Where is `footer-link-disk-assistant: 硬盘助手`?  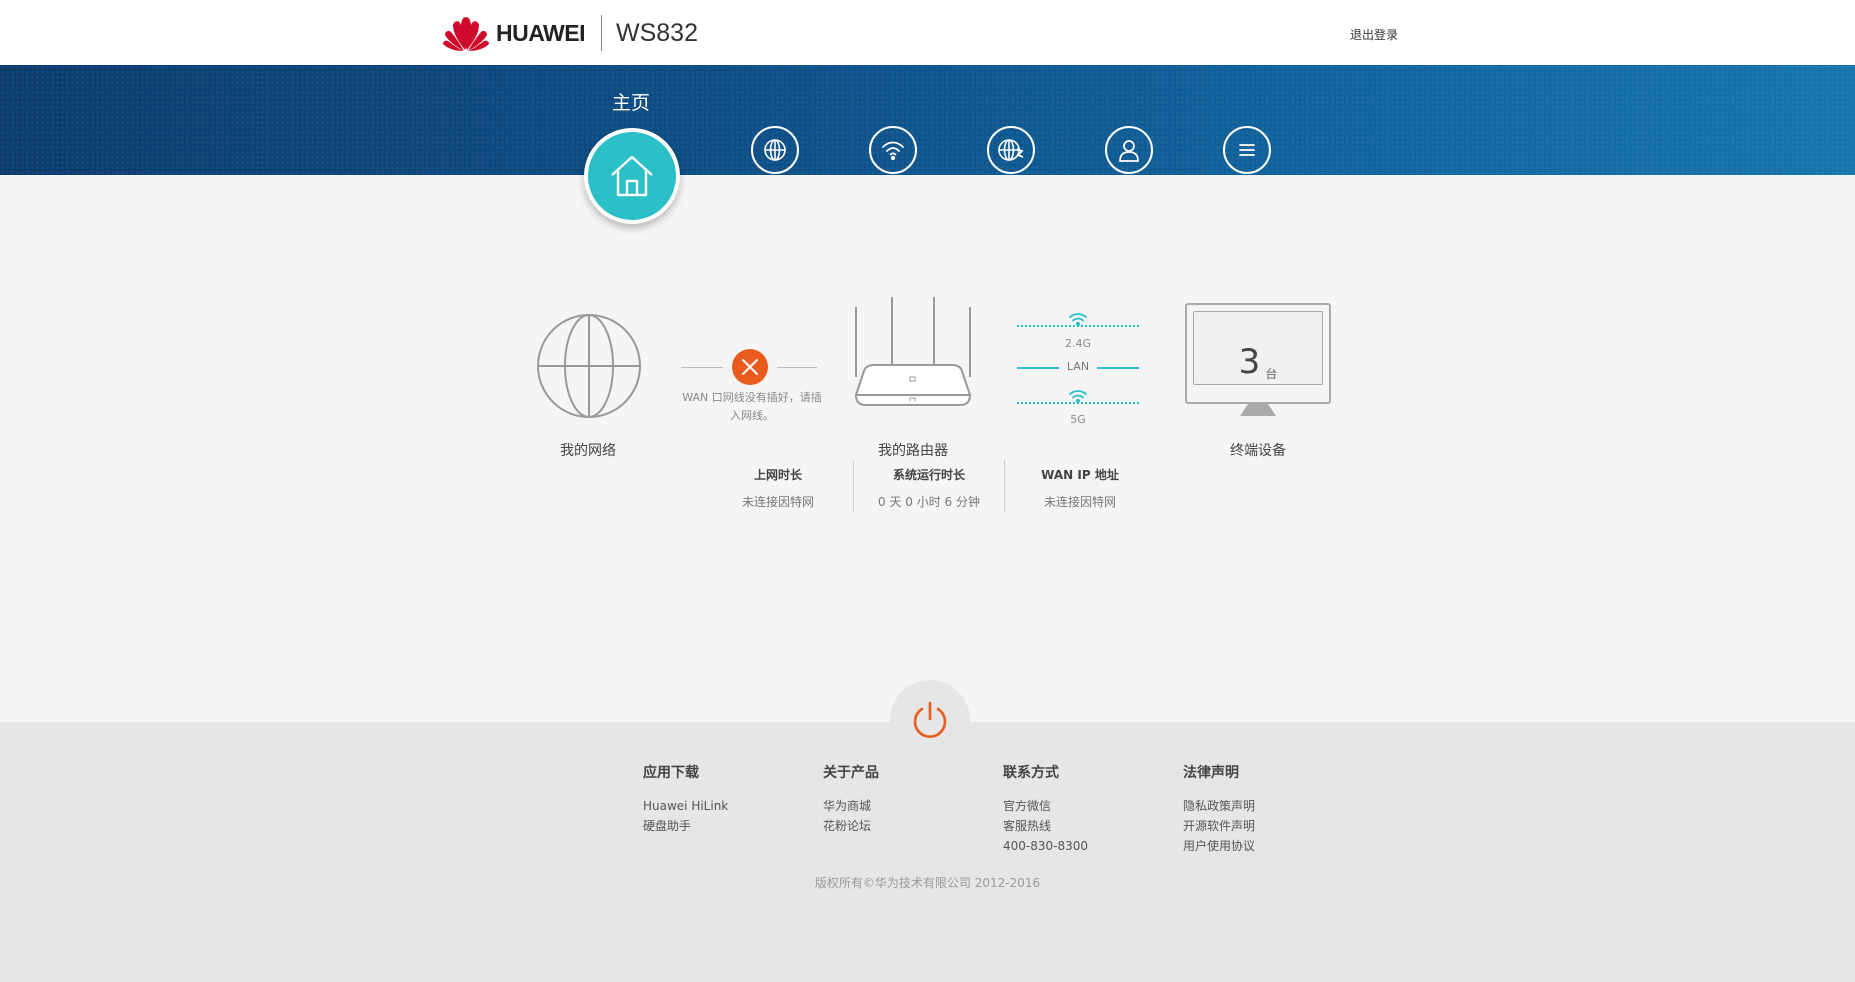
footer-link-disk-assistant: 硬盘助手 is located at coordinates (685, 826).